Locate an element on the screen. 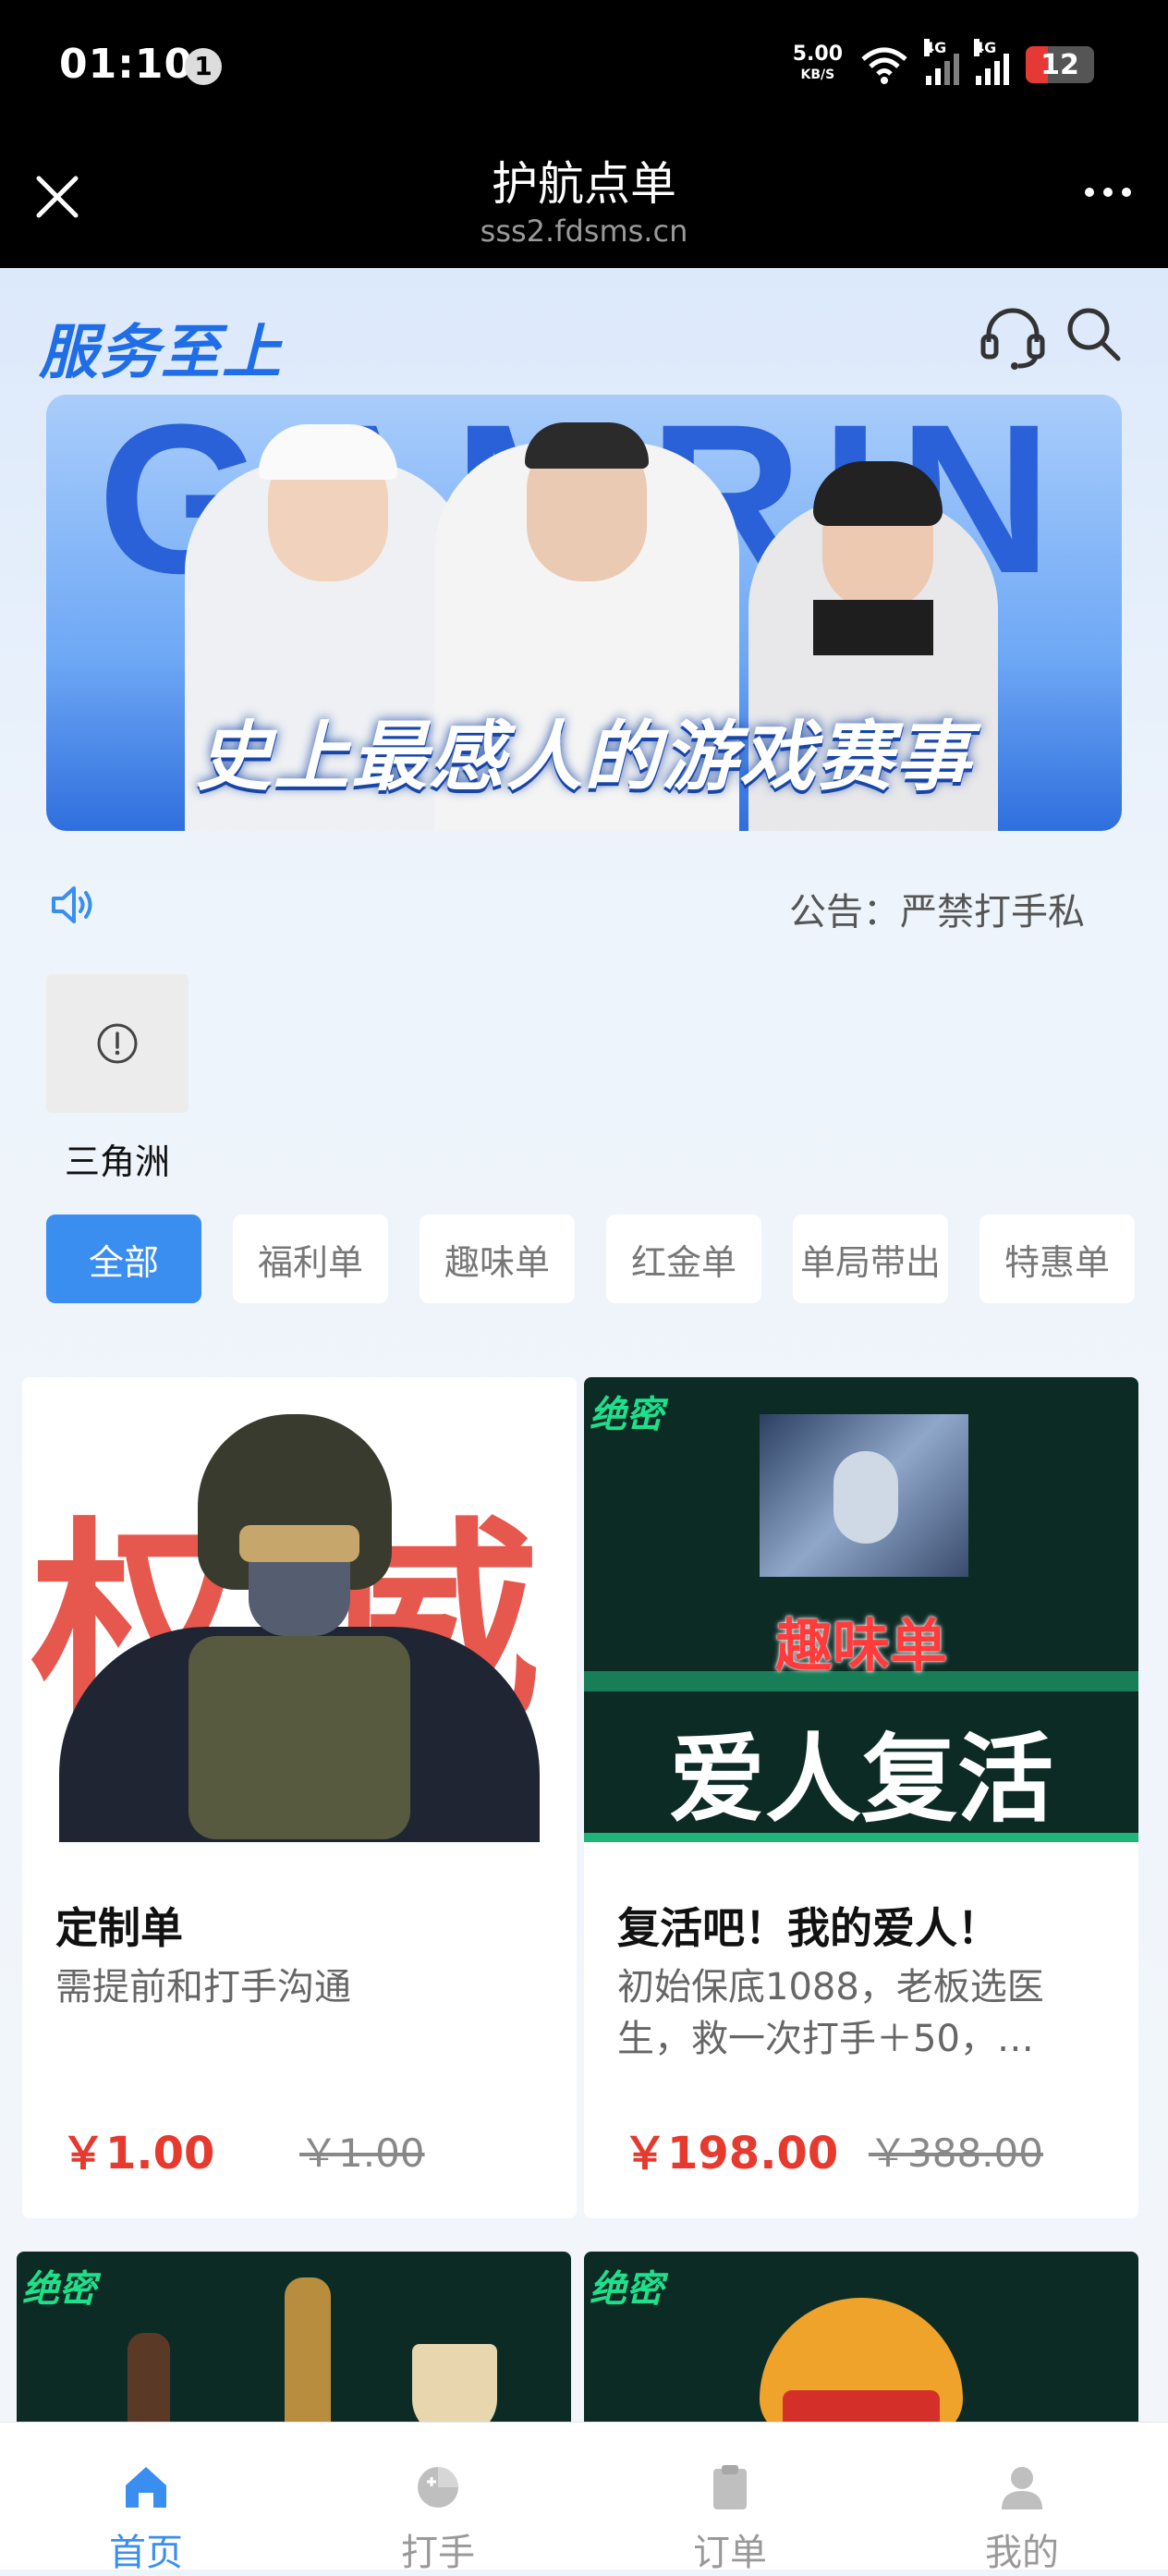 This screenshot has height=2576, width=1168. nav-orders: 订单 is located at coordinates (730, 2498).